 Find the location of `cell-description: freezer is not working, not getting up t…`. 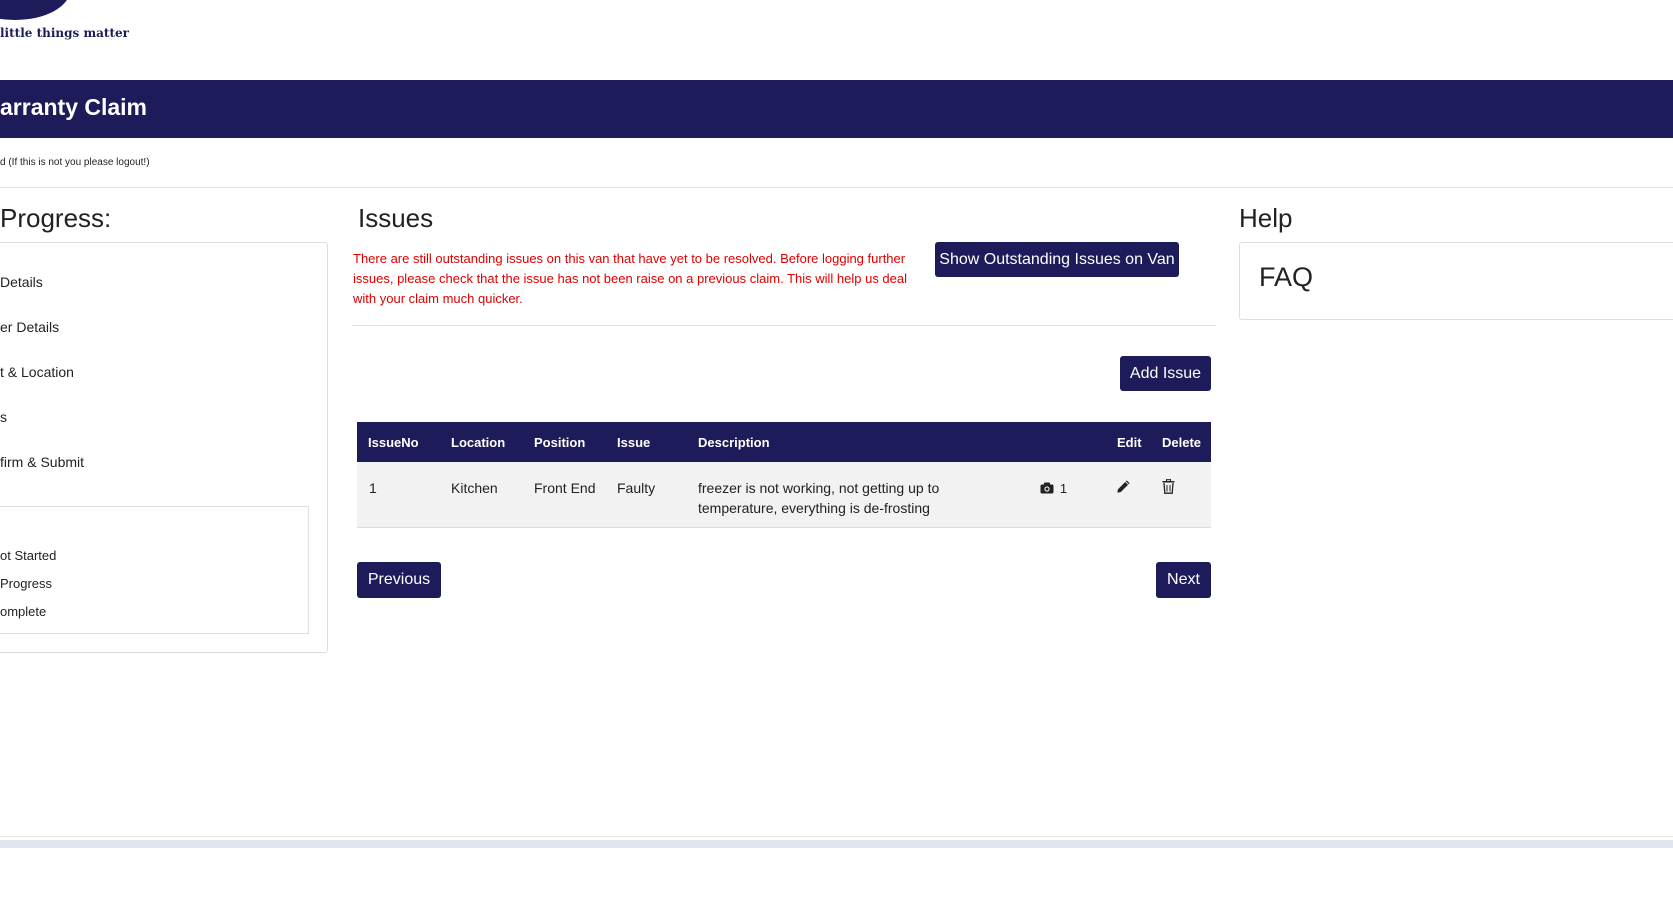

cell-description: freezer is not working, not getting up t… is located at coordinates (819, 498).